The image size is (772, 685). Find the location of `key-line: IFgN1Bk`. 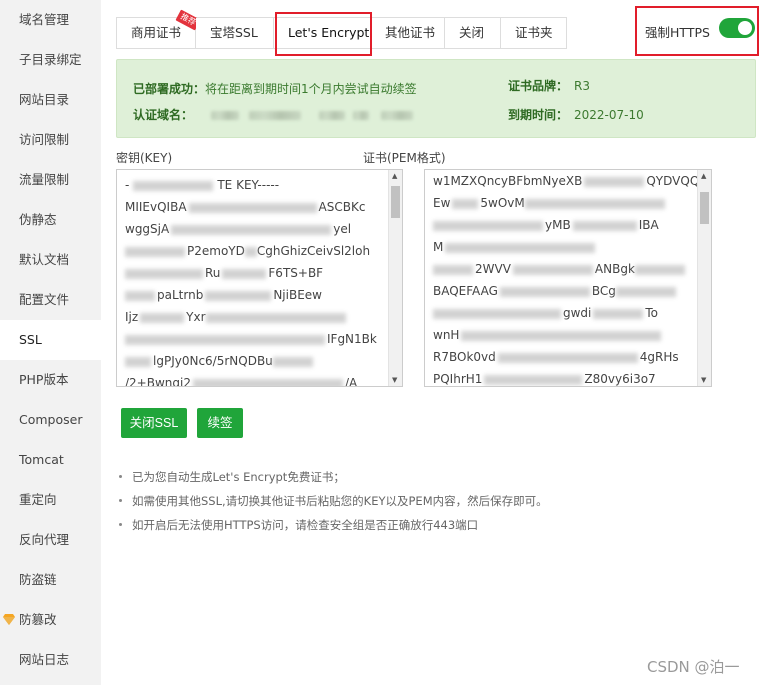

key-line: IFgN1Bk is located at coordinates (259, 339).